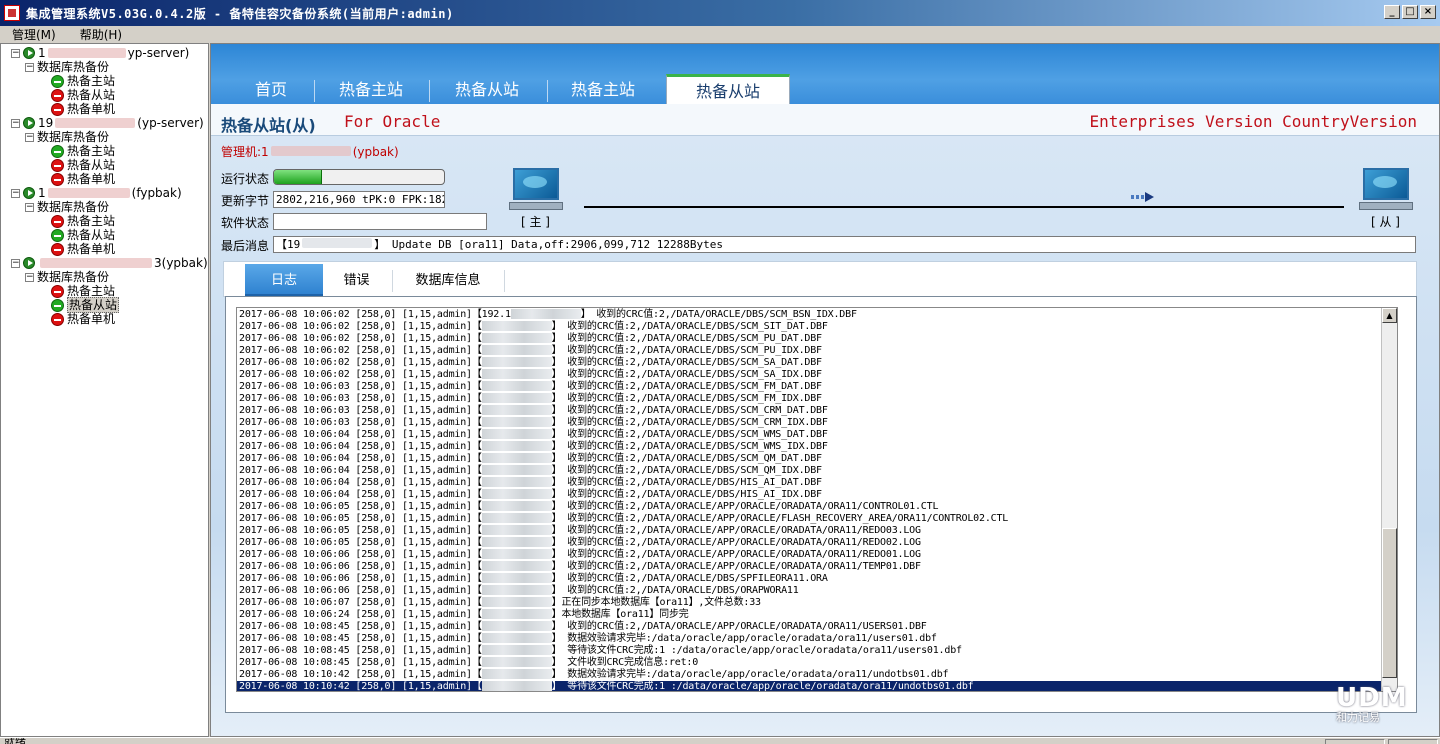 The width and height of the screenshot is (1440, 744). Describe the element at coordinates (356, 280) in the screenshot. I see `tab-errors: 错误` at that location.